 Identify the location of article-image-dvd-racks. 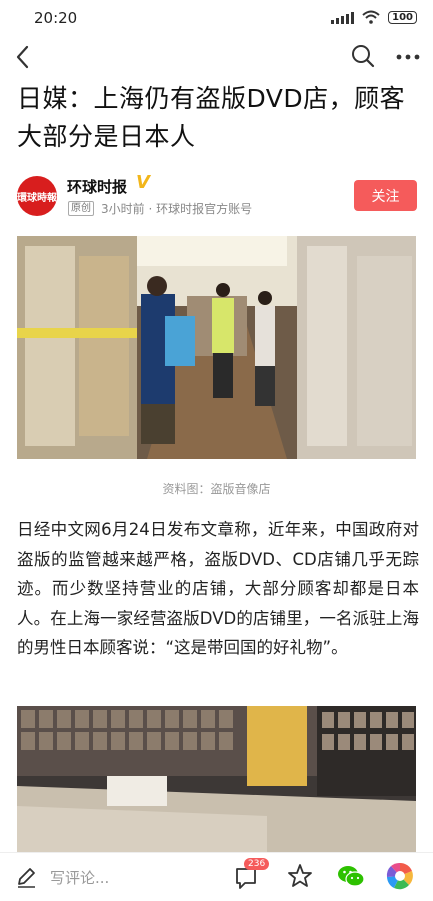
(216, 779).